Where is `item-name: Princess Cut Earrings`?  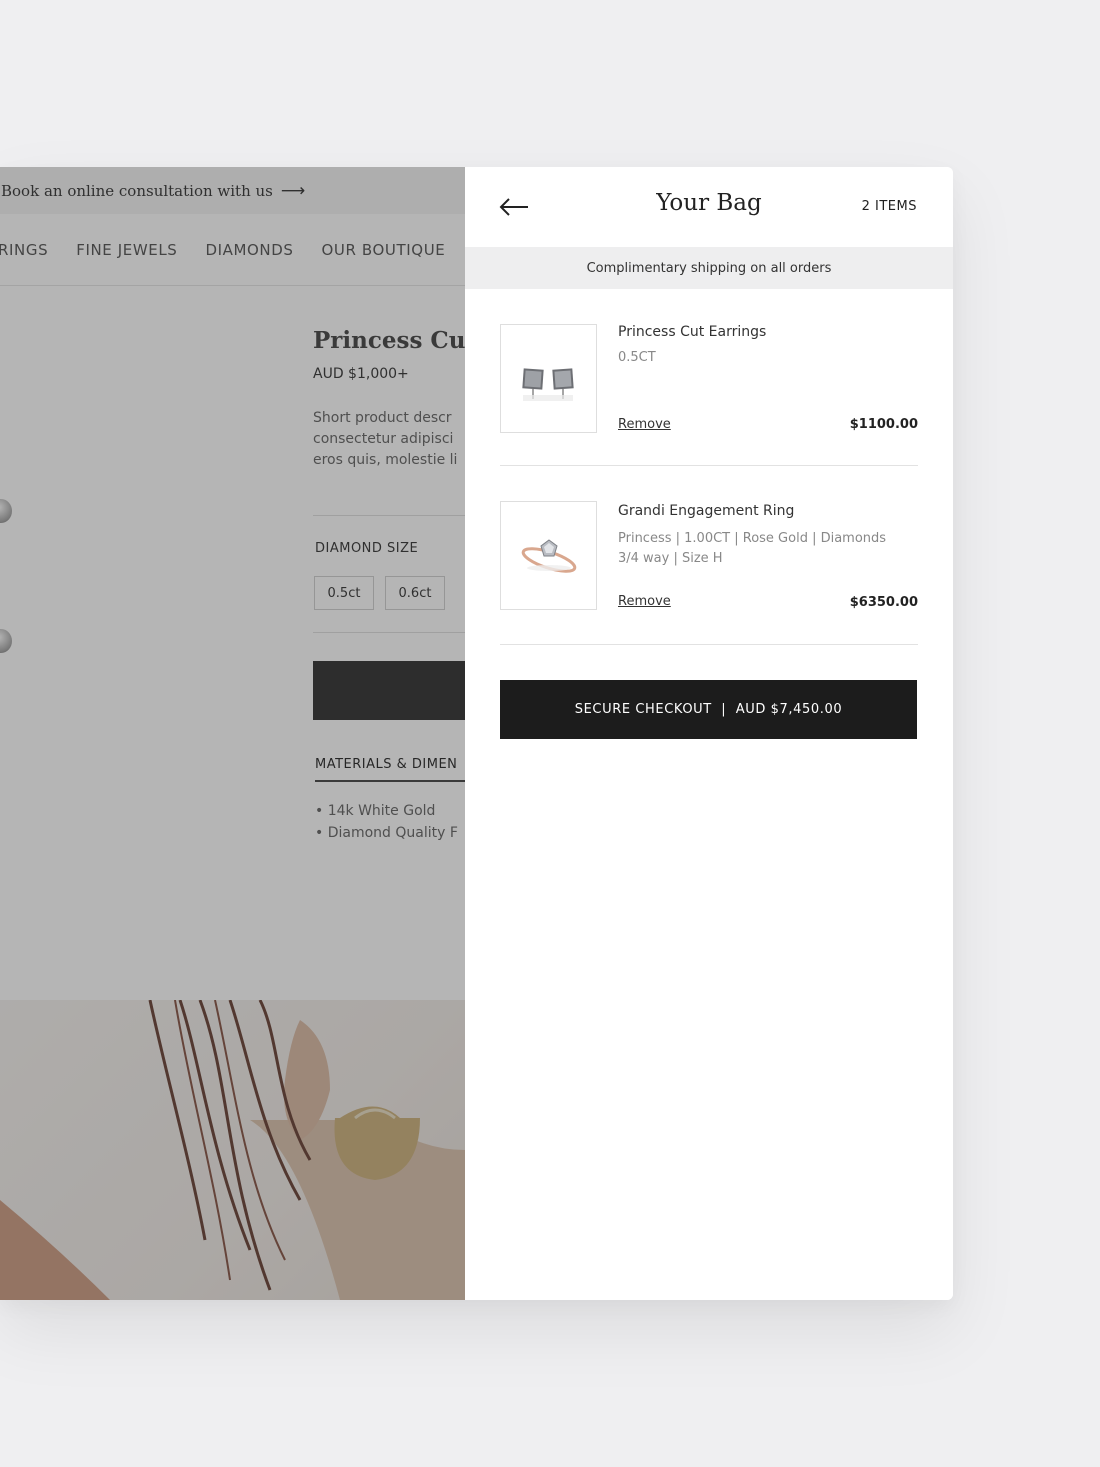 item-name: Princess Cut Earrings is located at coordinates (692, 332).